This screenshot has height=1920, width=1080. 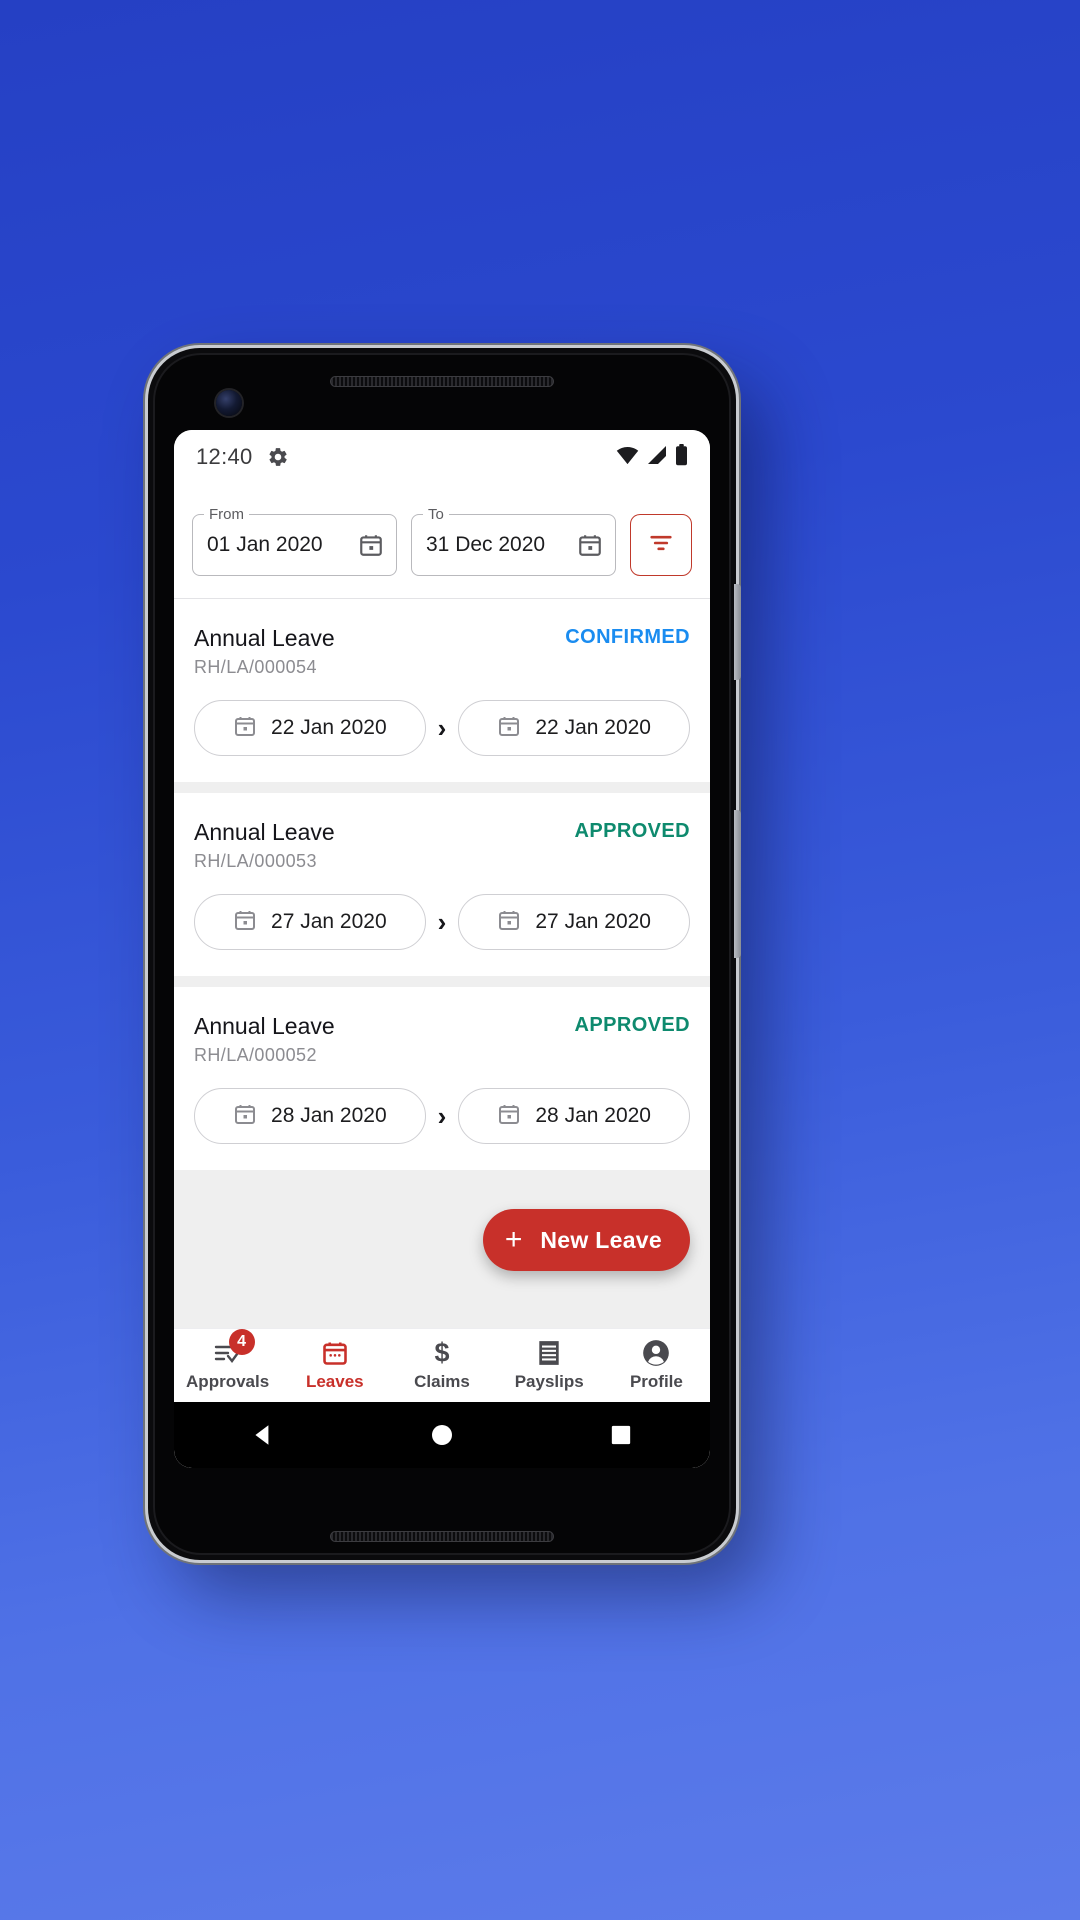 I want to click on battery-icon, so click(x=681, y=457).